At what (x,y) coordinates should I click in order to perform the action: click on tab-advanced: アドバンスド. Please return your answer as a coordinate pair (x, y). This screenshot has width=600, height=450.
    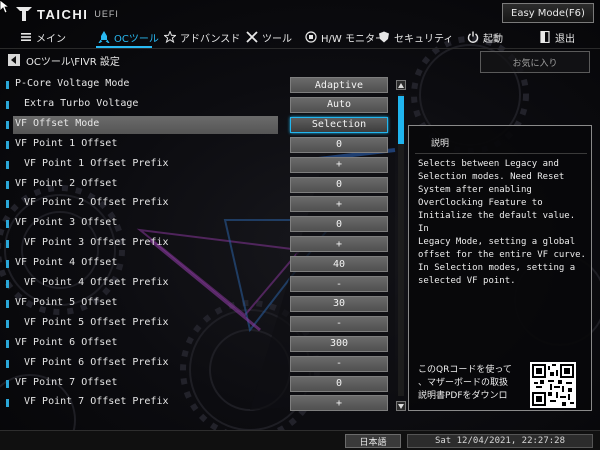
    Looking at the image, I should click on (202, 37).